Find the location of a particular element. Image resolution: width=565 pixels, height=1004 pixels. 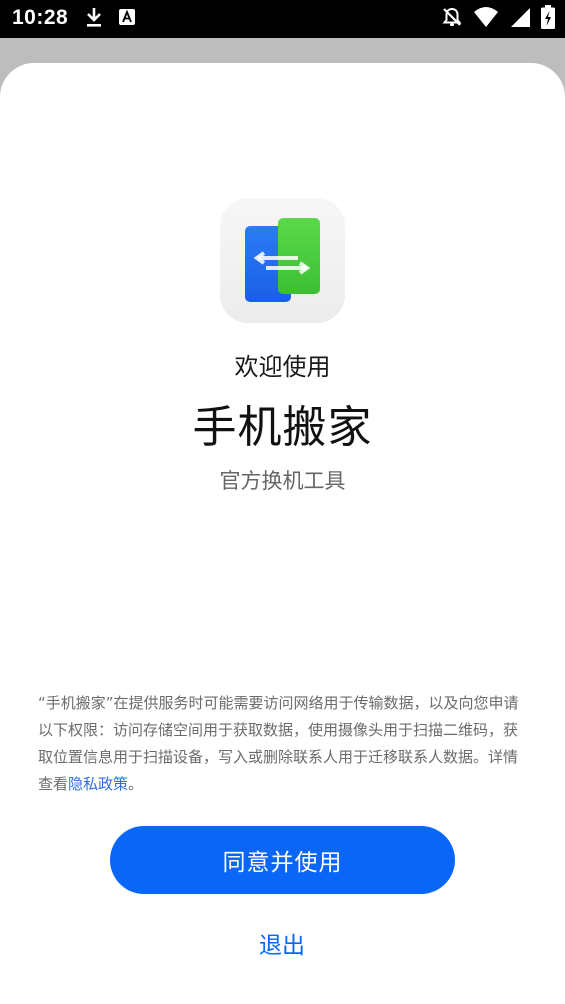

a-icon is located at coordinates (127, 19).